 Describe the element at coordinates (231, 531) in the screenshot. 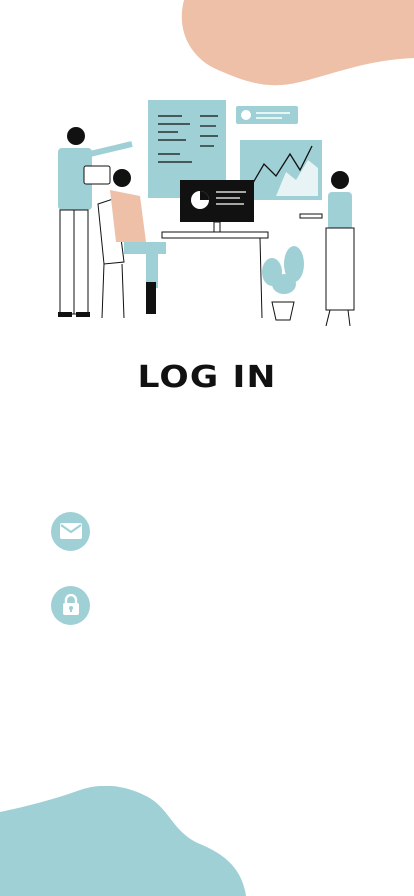

I see `email-field` at that location.